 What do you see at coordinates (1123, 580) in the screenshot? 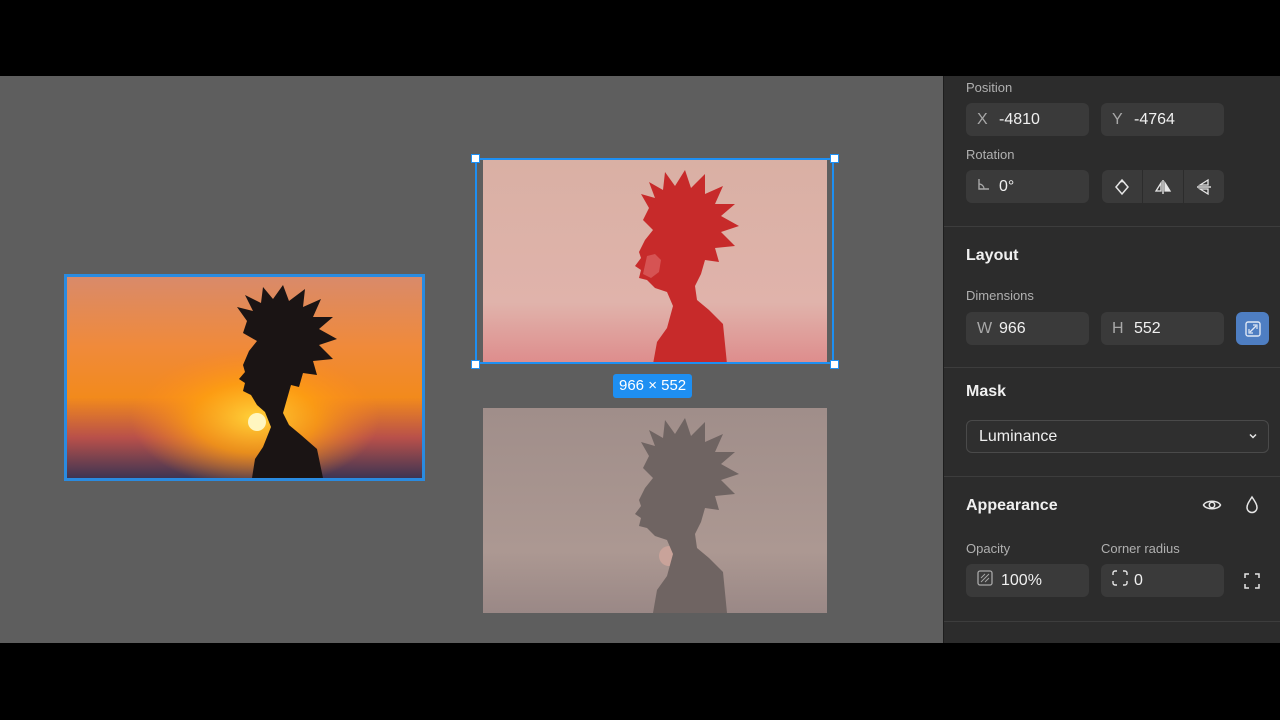
I see `corner-radius-icon` at bounding box center [1123, 580].